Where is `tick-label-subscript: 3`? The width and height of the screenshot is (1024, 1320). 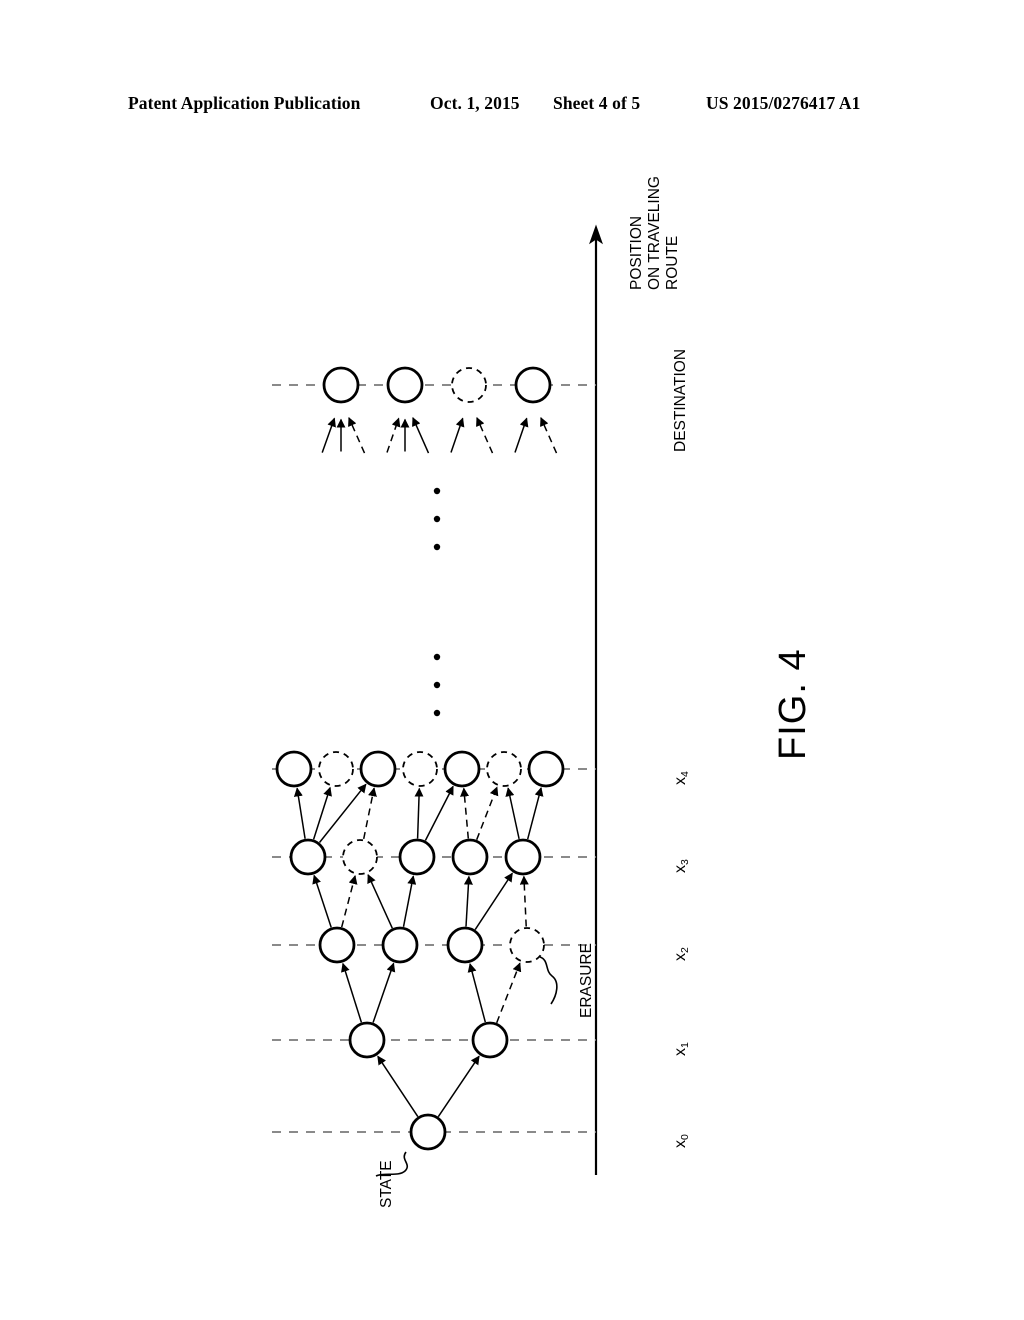
tick-label-subscript: 3 is located at coordinates (685, 862).